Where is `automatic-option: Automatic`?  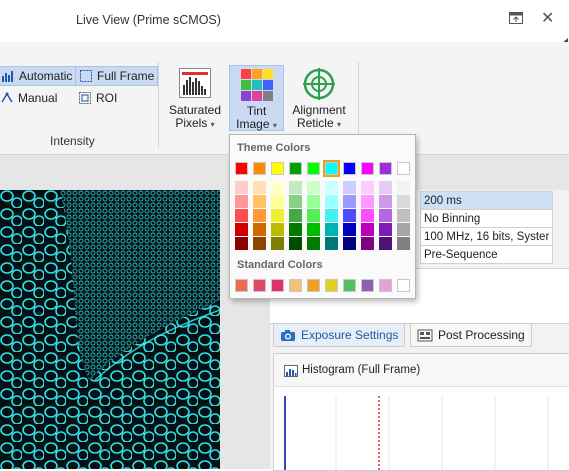 automatic-option: Automatic is located at coordinates (38, 76).